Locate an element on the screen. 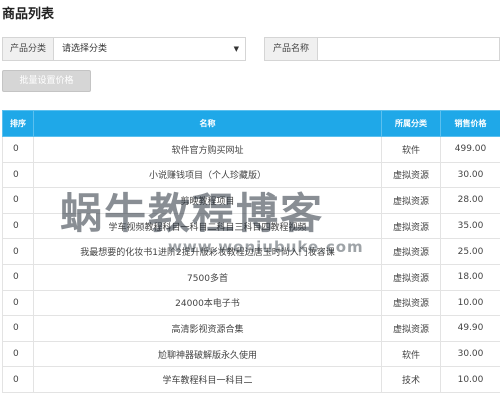  row-name: 24000本电子书 is located at coordinates (207, 303).